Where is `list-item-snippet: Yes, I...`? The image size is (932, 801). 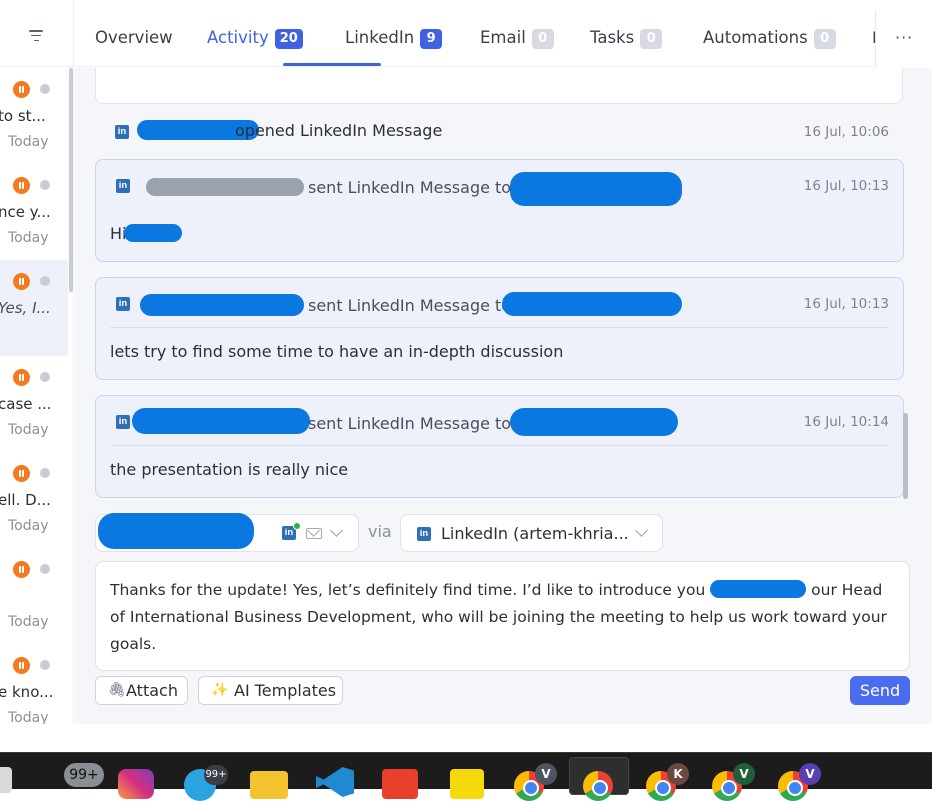 list-item-snippet: Yes, I... is located at coordinates (25, 308).